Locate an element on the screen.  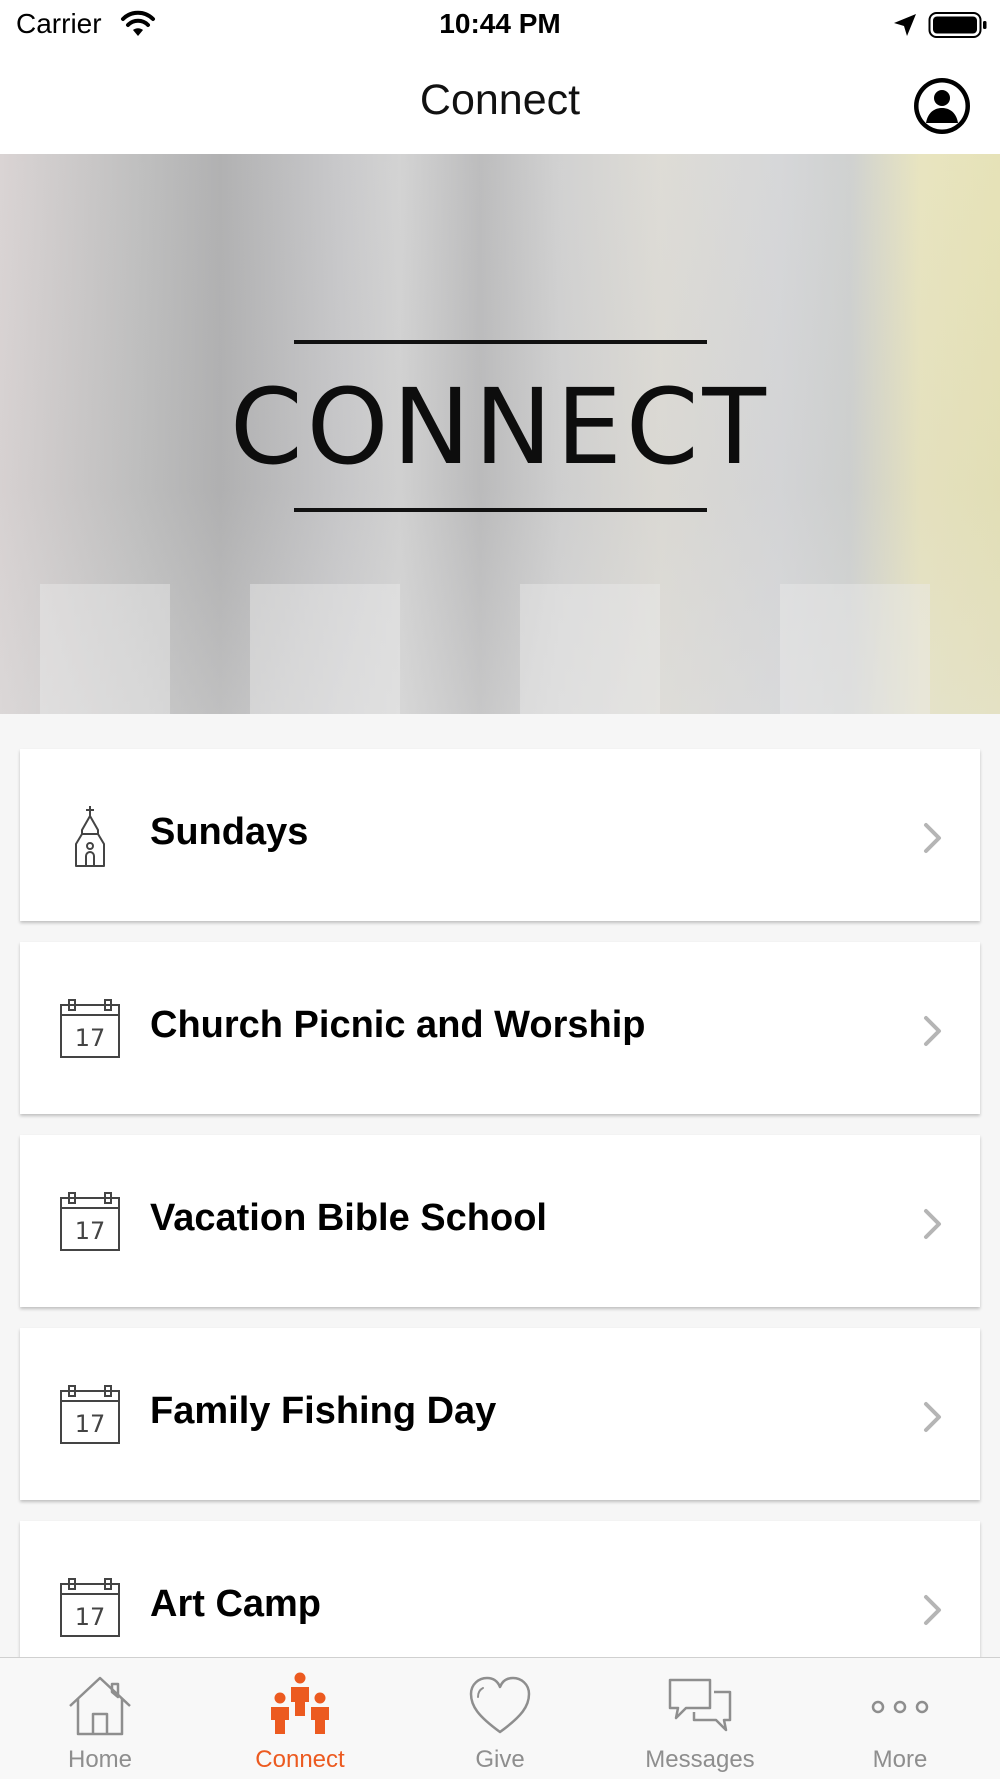
tab-label: Connect is located at coordinates (300, 1759).